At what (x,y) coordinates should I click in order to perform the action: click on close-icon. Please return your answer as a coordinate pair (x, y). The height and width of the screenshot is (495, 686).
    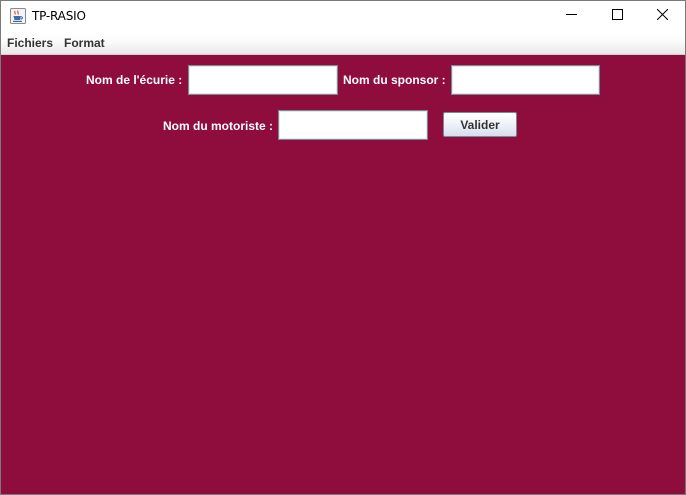
    Looking at the image, I should click on (662, 16).